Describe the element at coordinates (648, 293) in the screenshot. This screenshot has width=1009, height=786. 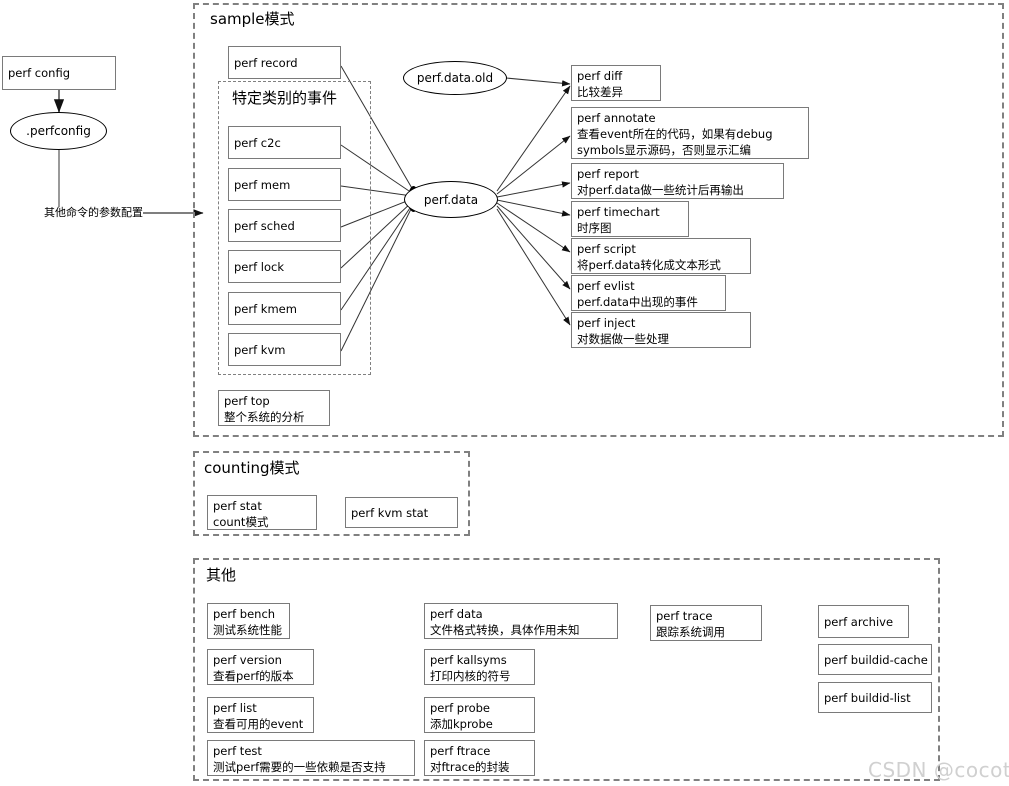
I see `node-output-5: perf evlist perf.data中出现的事件` at that location.